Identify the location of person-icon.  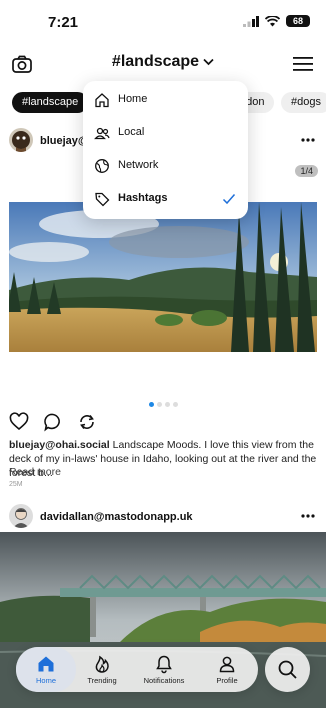
(227, 664).